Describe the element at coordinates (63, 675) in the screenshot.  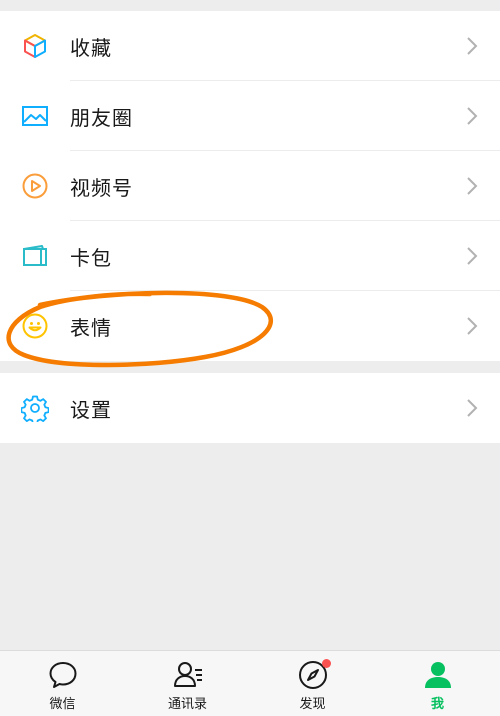
I see `chat-bubble-icon` at that location.